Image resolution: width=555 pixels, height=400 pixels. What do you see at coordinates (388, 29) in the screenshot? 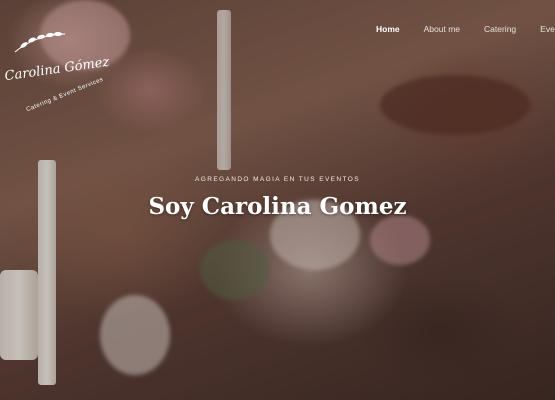
I see `nav-item-home: Home` at bounding box center [388, 29].